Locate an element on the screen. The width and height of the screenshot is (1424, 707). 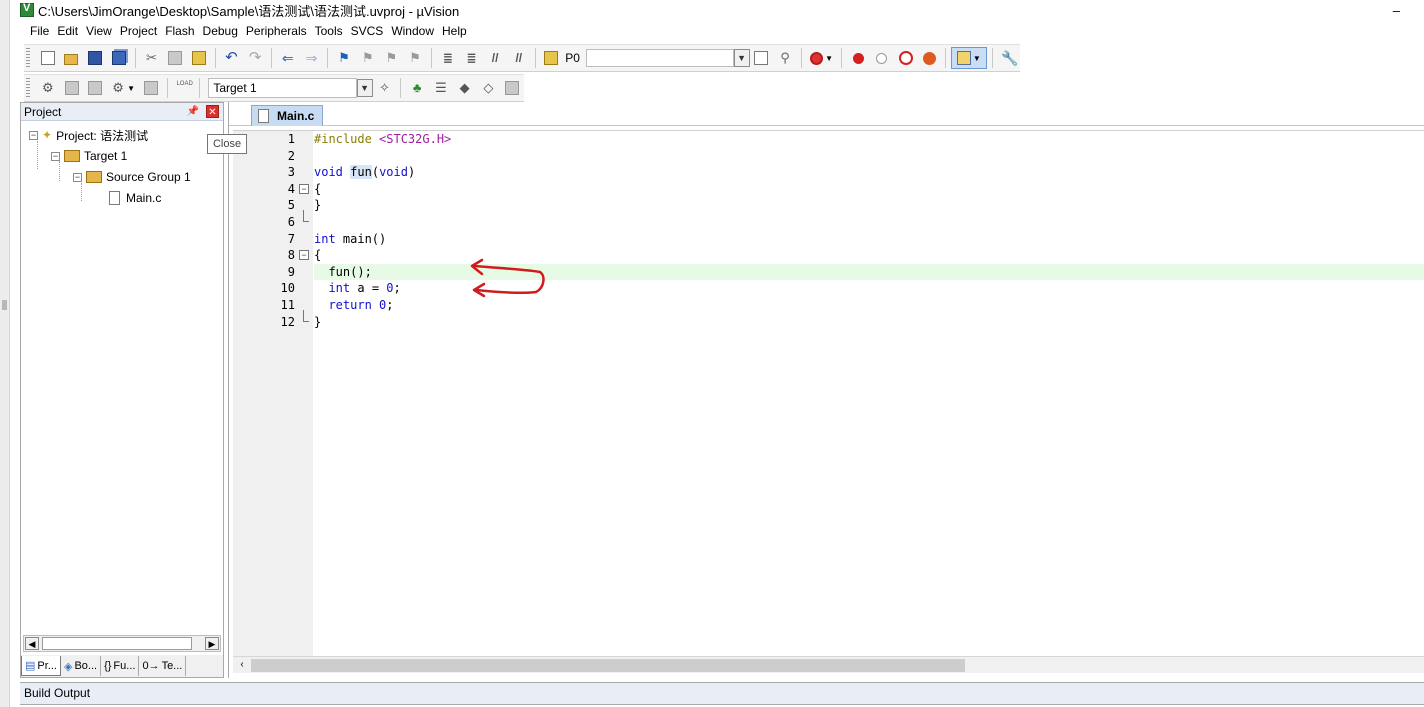
window-layout-button: ▼ is located at coordinates (969, 58).